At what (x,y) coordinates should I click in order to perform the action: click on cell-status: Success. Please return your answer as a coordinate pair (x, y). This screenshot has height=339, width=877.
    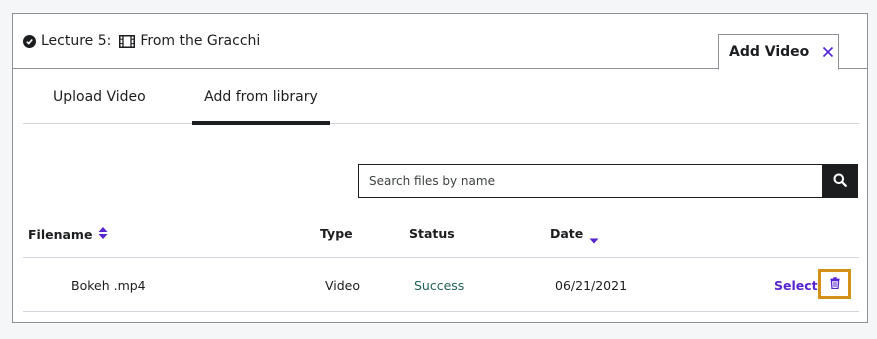
    Looking at the image, I should click on (439, 285).